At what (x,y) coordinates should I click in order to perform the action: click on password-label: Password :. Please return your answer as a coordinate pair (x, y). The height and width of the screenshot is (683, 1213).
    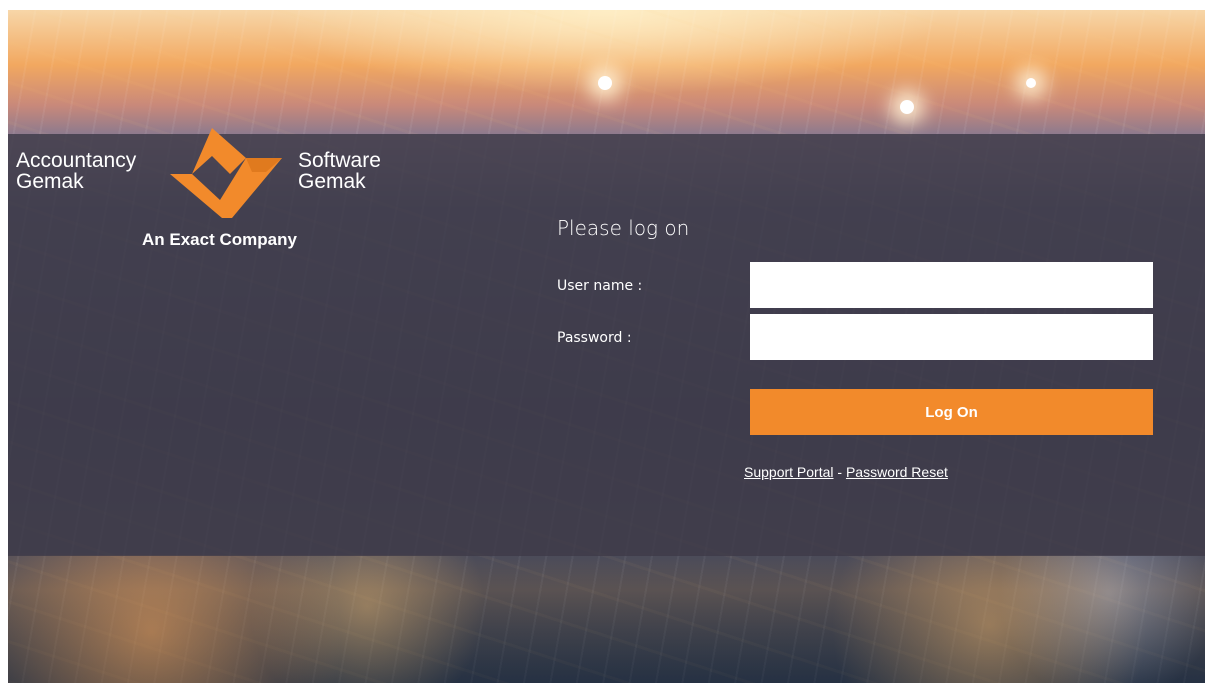
    Looking at the image, I should click on (594, 338).